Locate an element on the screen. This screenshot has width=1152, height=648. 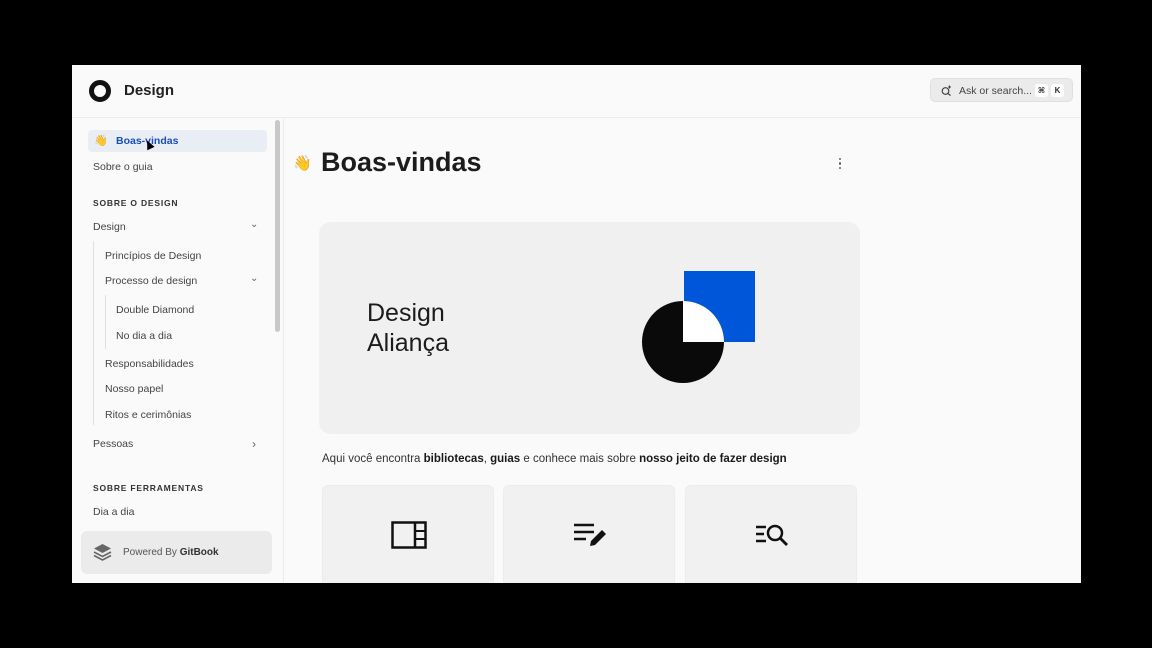
sidebar-item-sobre-o-guia: Sobre o guia is located at coordinates (123, 167).